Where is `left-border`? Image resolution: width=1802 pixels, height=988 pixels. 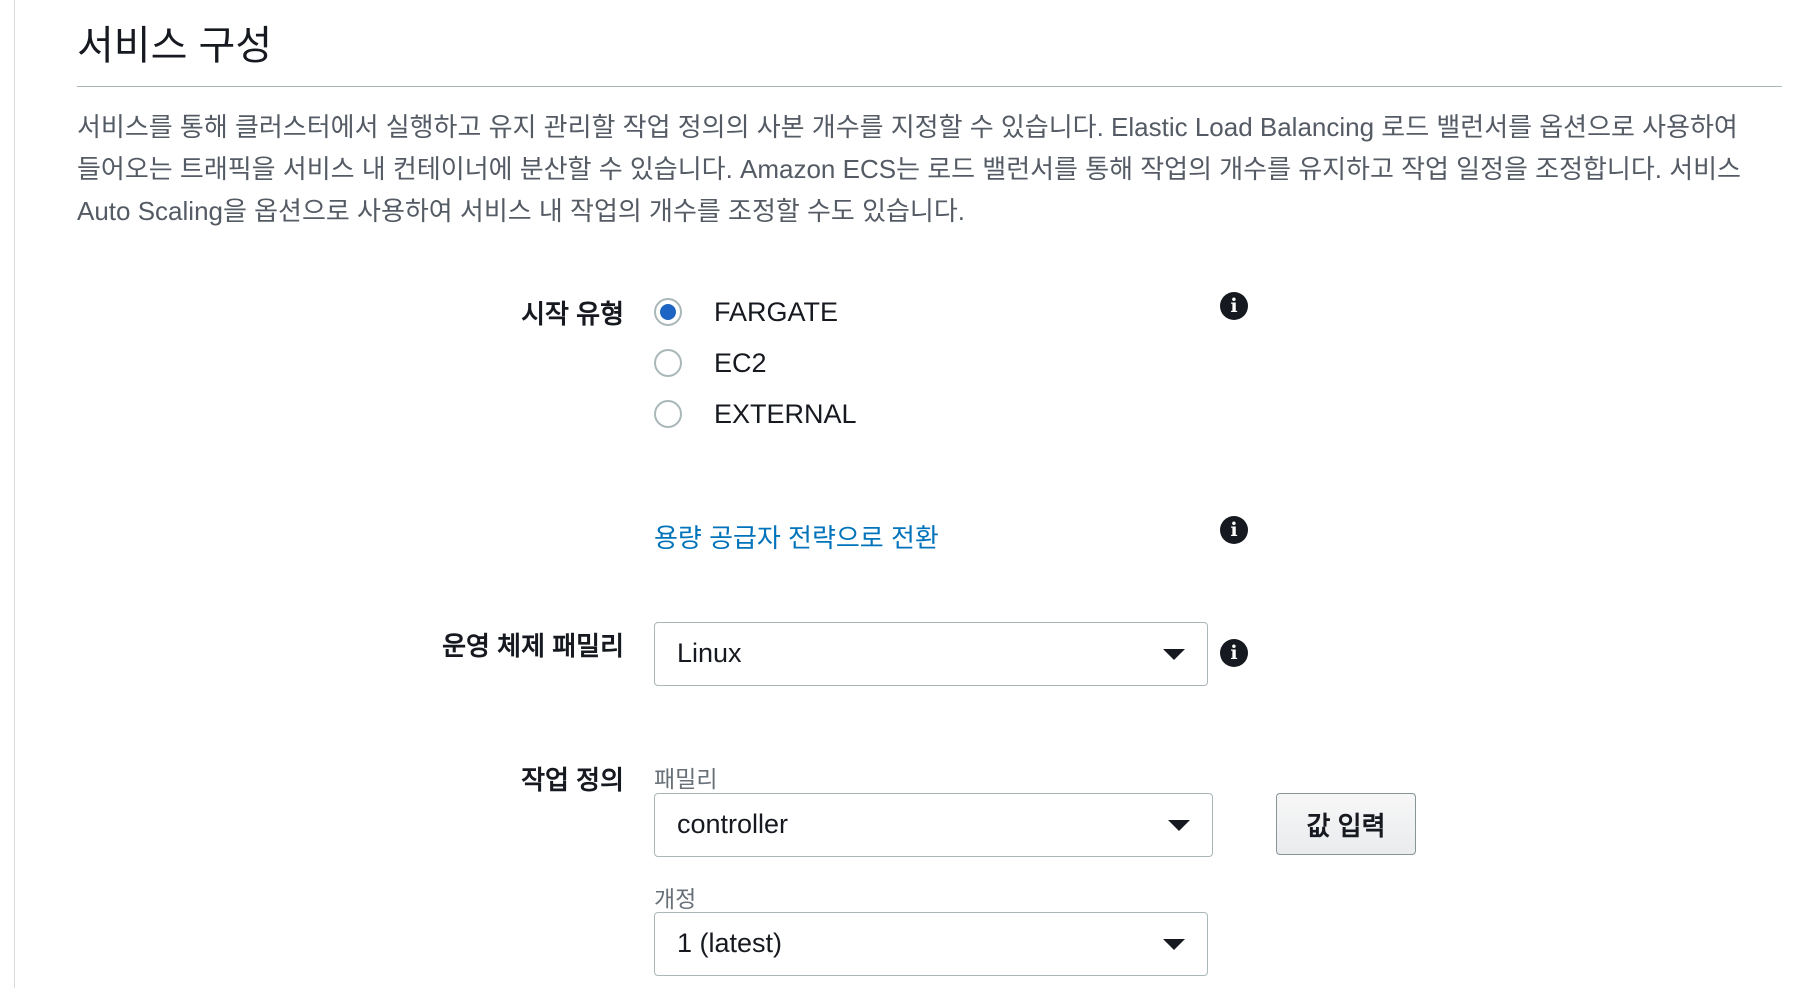 left-border is located at coordinates (14, 494).